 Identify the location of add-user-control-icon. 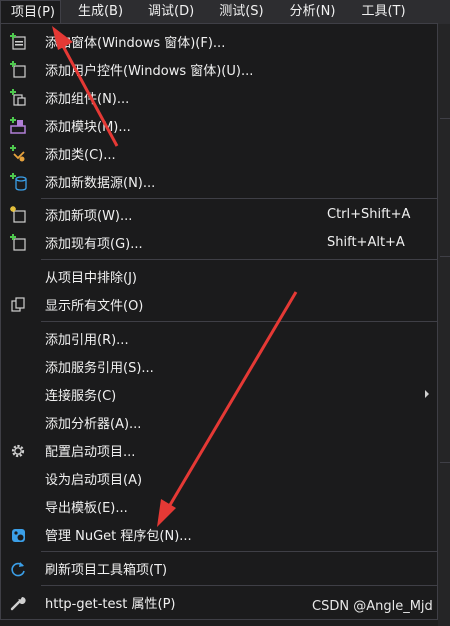
(18, 69).